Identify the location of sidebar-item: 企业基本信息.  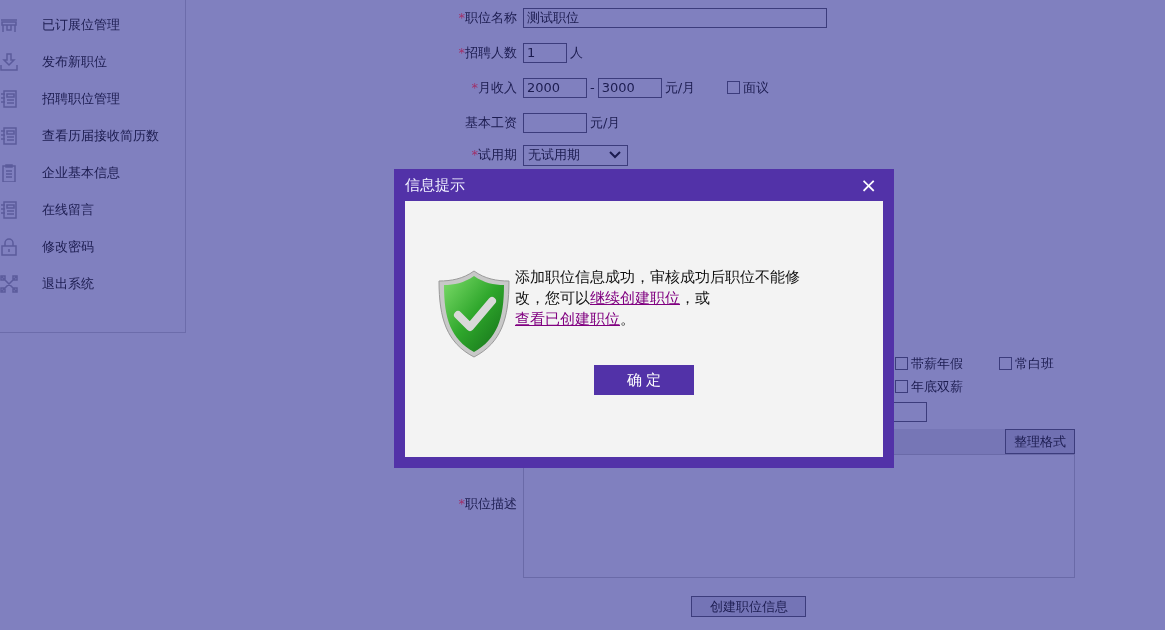
(92, 181).